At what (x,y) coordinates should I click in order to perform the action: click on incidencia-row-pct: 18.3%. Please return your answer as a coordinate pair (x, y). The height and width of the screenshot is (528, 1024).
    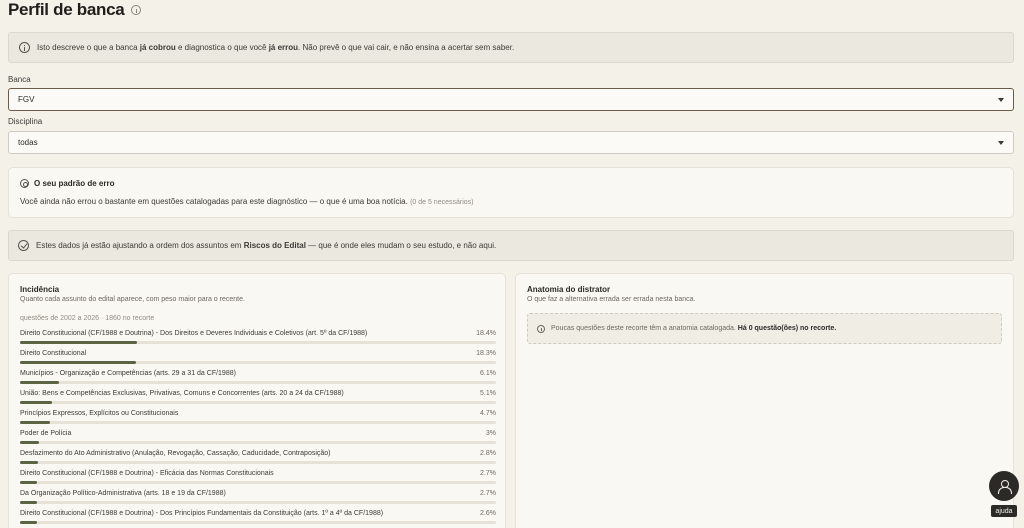
    Looking at the image, I should click on (486, 353).